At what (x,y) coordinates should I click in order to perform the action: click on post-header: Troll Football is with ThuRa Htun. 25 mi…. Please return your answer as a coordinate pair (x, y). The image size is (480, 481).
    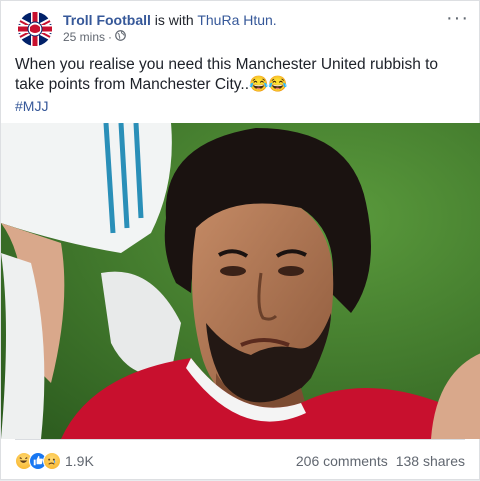
    Looking at the image, I should click on (242, 28).